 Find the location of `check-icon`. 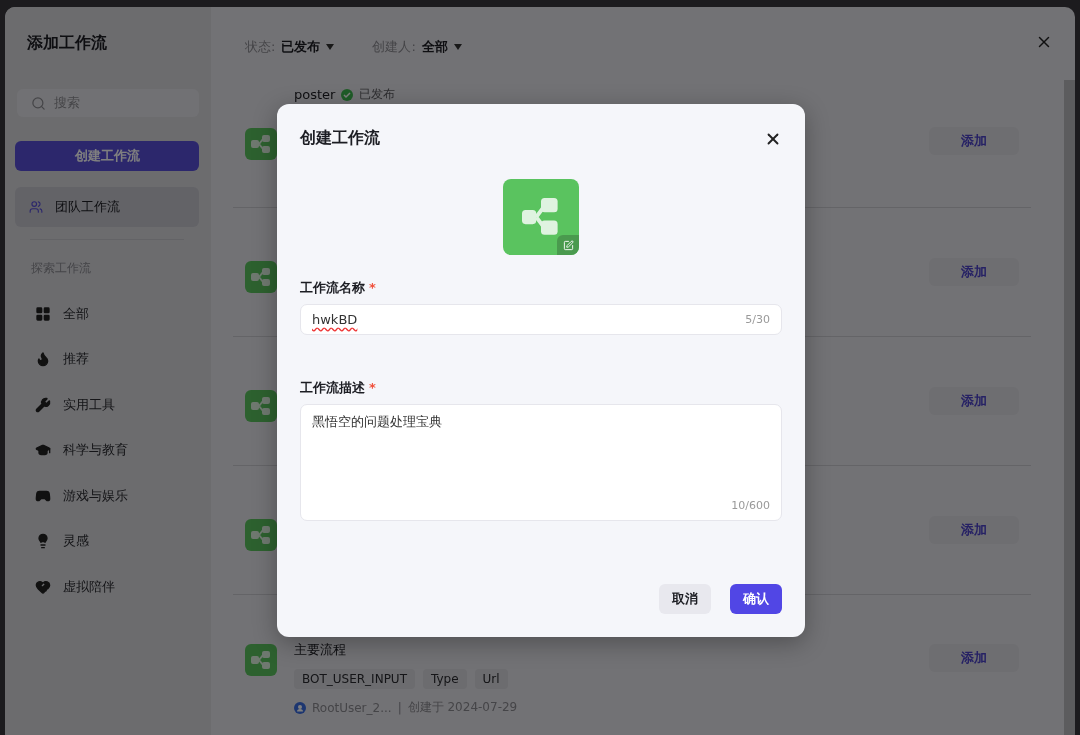

check-icon is located at coordinates (347, 94).